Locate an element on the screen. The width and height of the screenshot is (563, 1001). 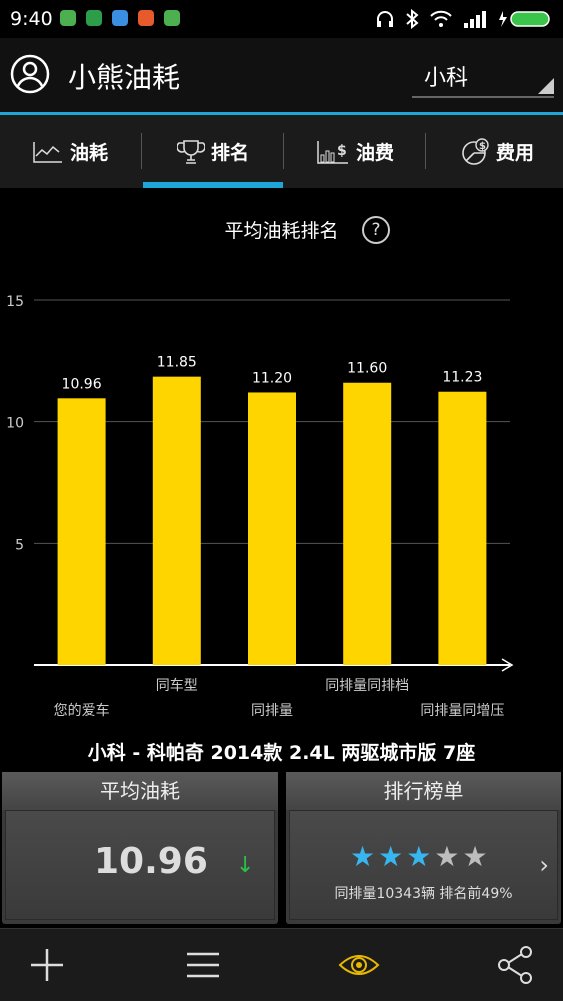
bar-money-icon: $ is located at coordinates (332, 152).